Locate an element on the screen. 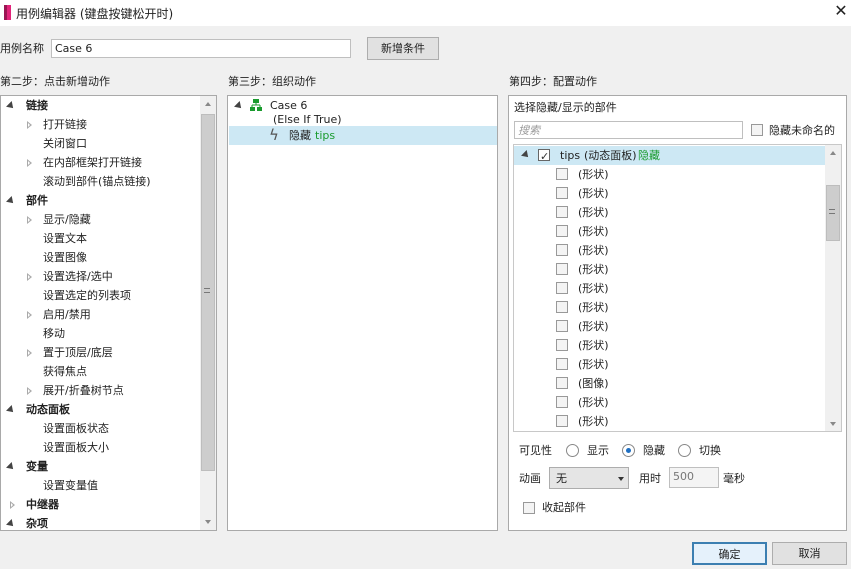  duration-input: 500 is located at coordinates (694, 477).